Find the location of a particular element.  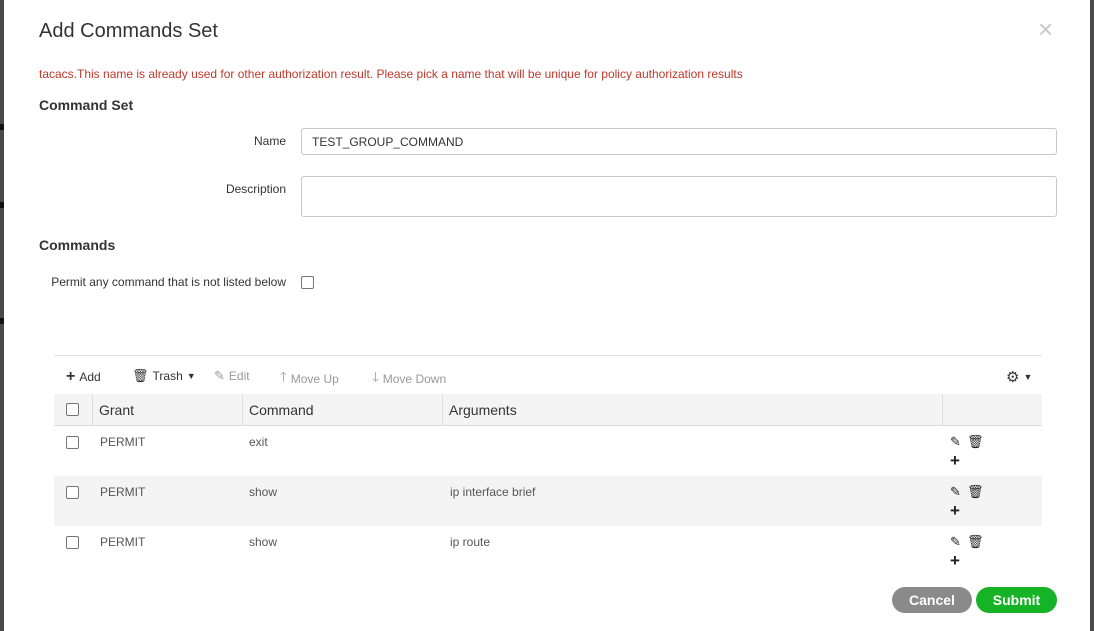

select-all-checkbox is located at coordinates (72, 409).